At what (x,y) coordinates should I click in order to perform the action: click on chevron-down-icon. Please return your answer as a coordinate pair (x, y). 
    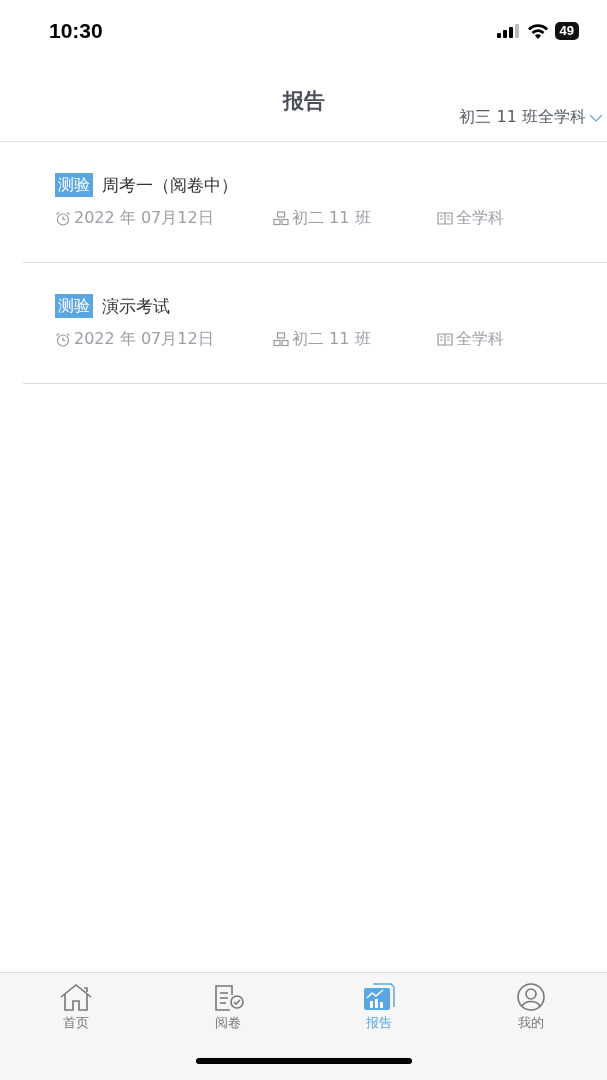
    Looking at the image, I should click on (596, 117).